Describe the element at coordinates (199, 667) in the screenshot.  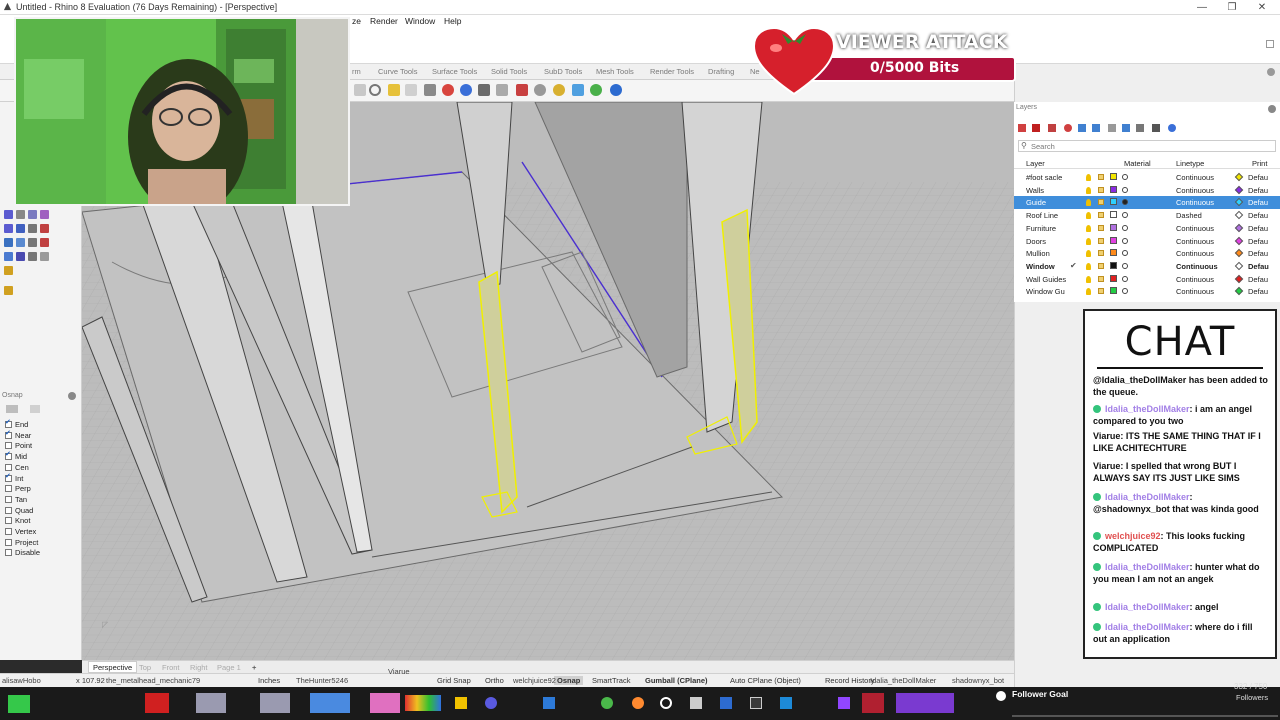
I see `tab-right: Right` at that location.